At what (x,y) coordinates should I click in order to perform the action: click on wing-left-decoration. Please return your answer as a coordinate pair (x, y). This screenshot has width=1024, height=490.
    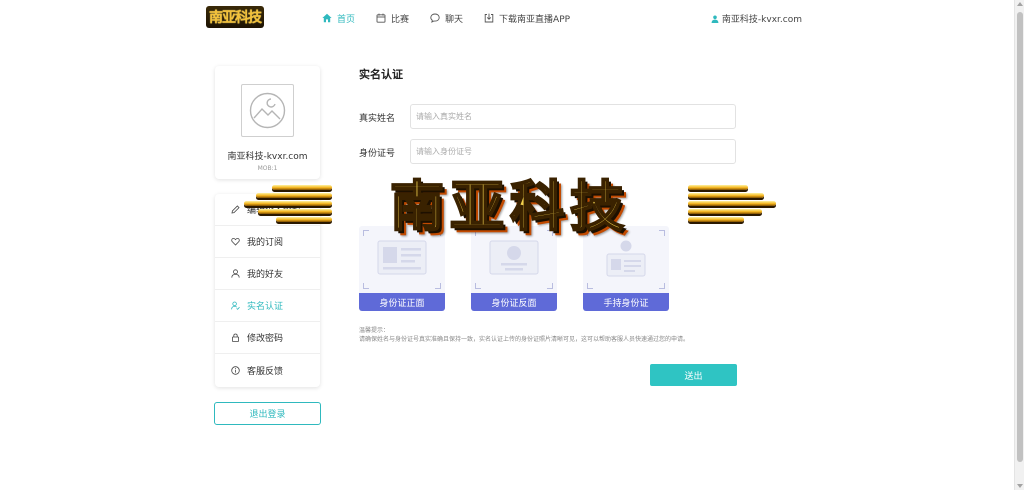
    Looking at the image, I should click on (286, 205).